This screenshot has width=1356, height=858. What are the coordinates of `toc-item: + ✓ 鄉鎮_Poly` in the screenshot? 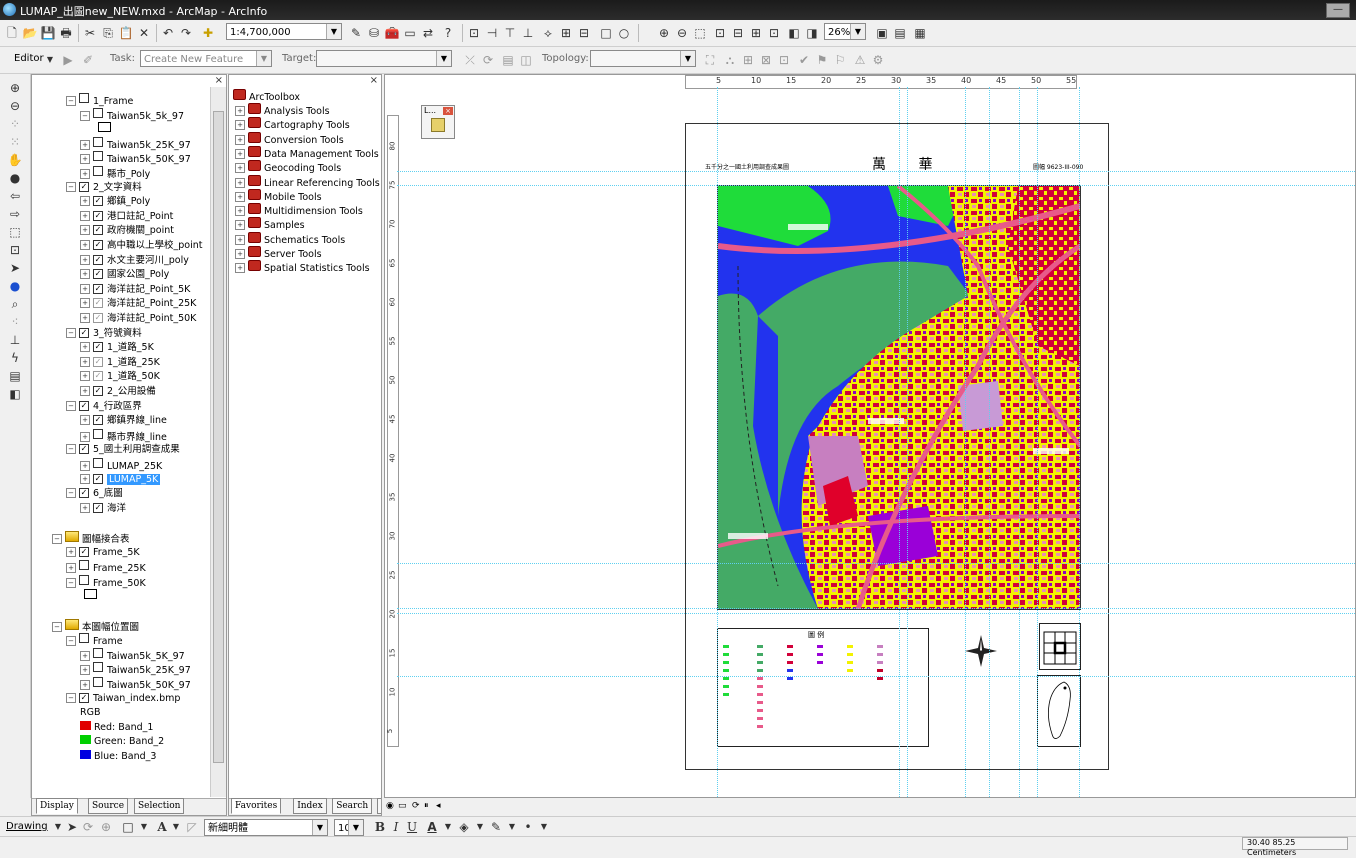 It's located at (115, 202).